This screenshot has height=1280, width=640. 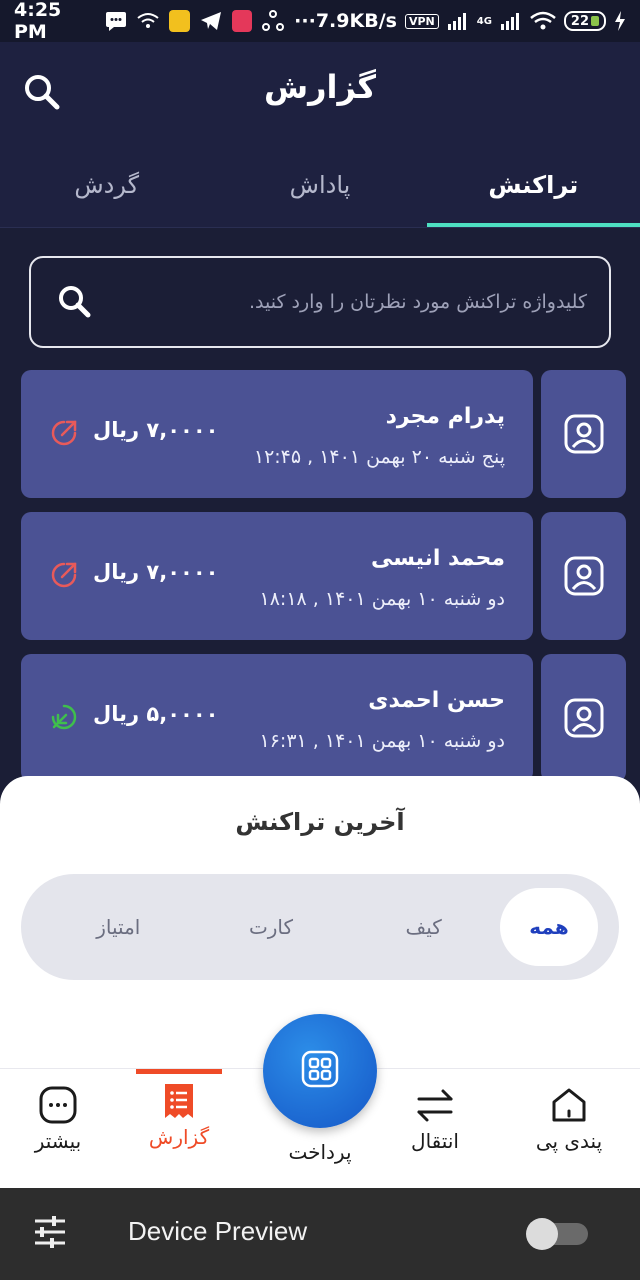 What do you see at coordinates (620, 21) in the screenshot?
I see `charging-icon` at bounding box center [620, 21].